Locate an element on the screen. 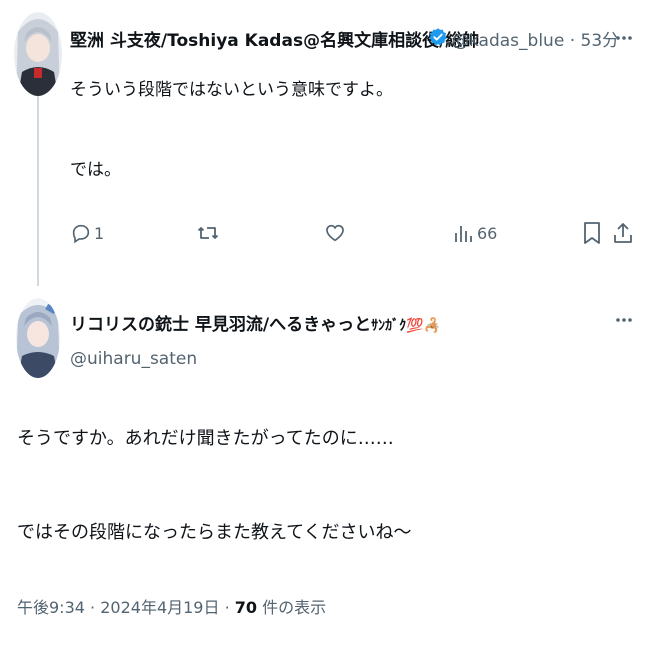  tweet-text-line2: ではその段階になったらまた教えてくださいね〜 is located at coordinates (214, 532).